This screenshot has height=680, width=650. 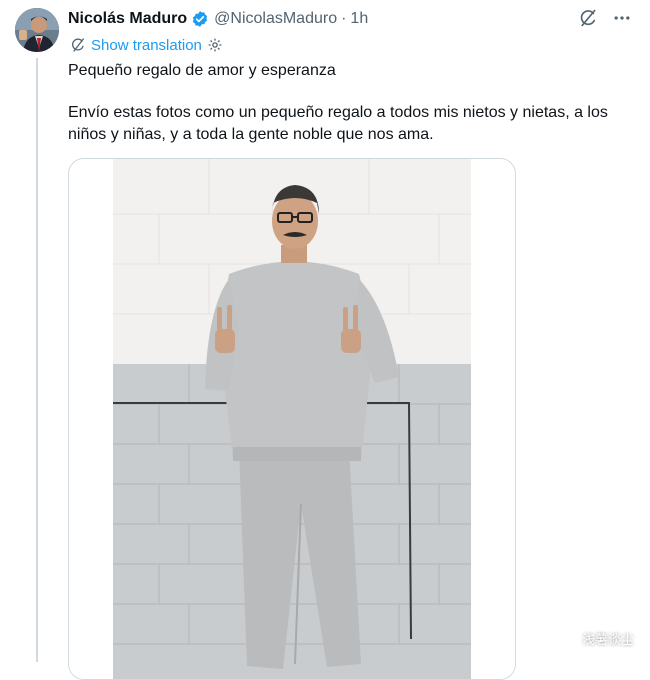 What do you see at coordinates (215, 45) in the screenshot?
I see `gear-icon` at bounding box center [215, 45].